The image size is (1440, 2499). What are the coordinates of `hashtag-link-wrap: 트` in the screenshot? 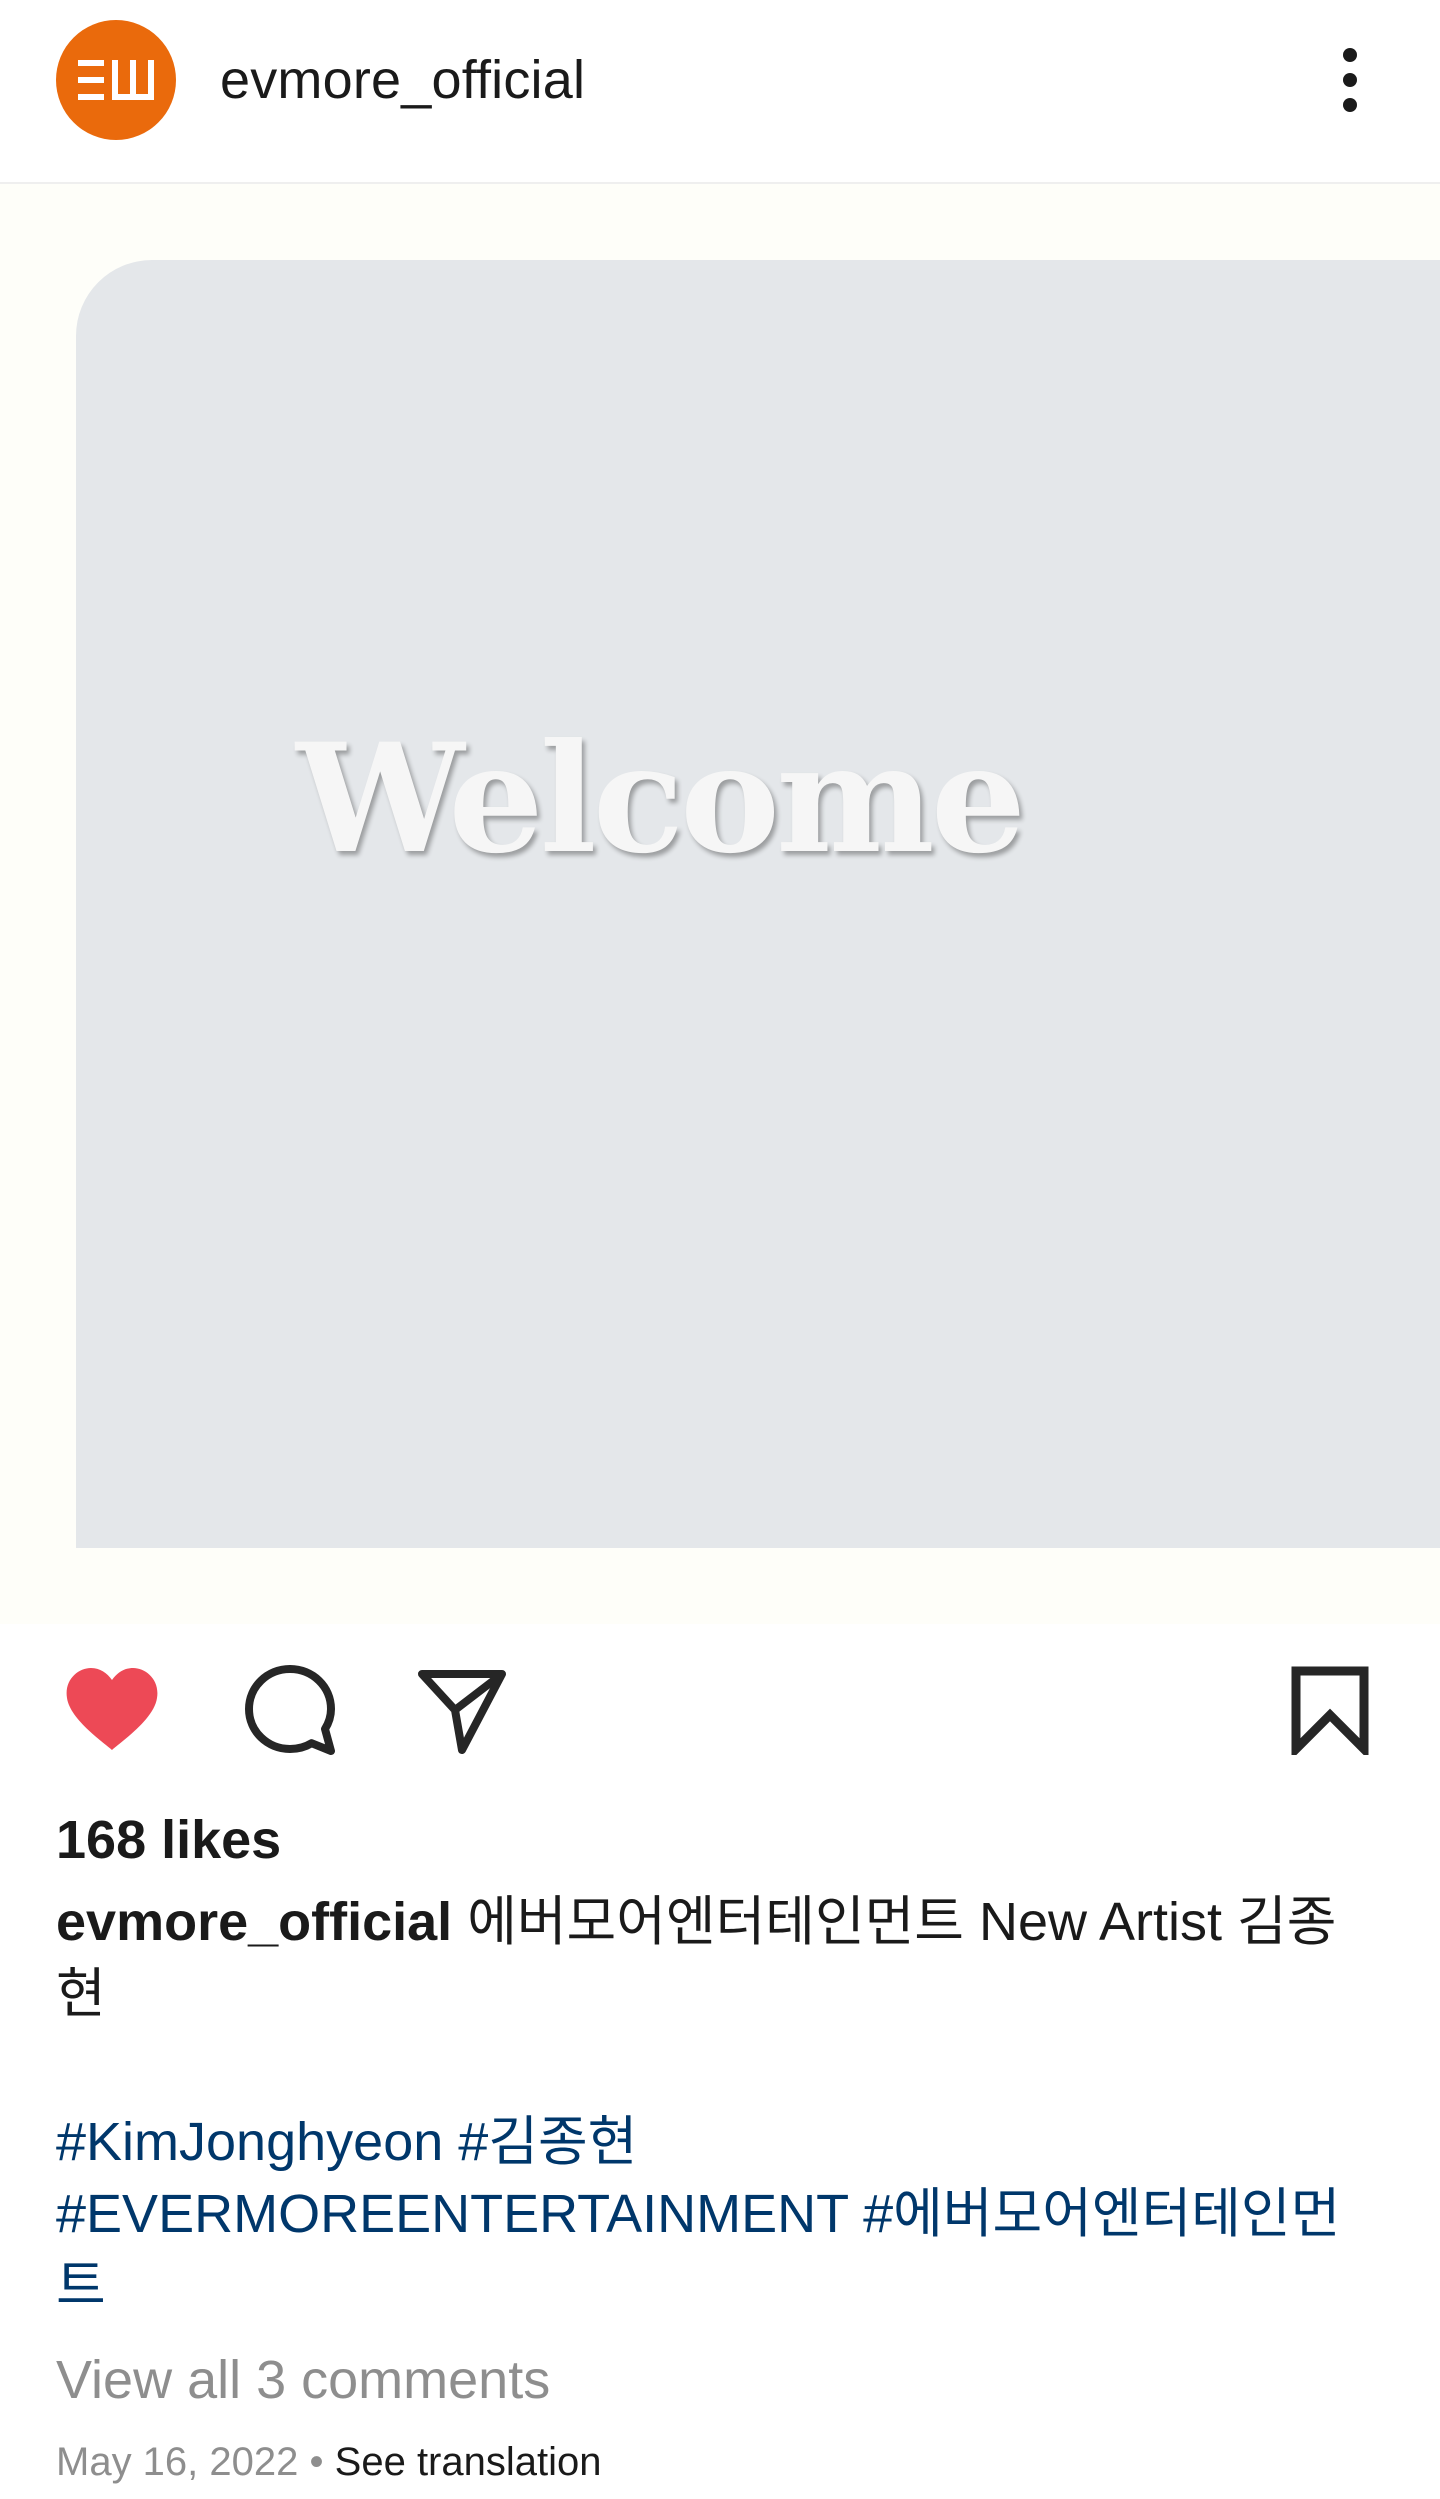 It's located at (81, 2286).